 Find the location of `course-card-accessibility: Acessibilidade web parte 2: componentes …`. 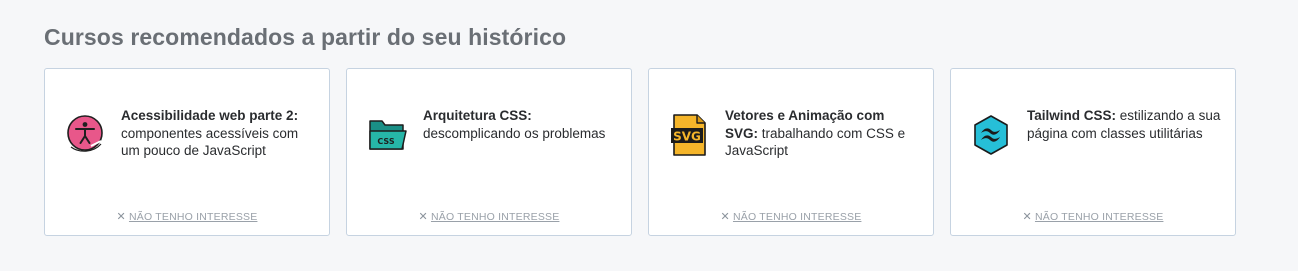

course-card-accessibility: Acessibilidade web parte 2: componentes … is located at coordinates (187, 152).